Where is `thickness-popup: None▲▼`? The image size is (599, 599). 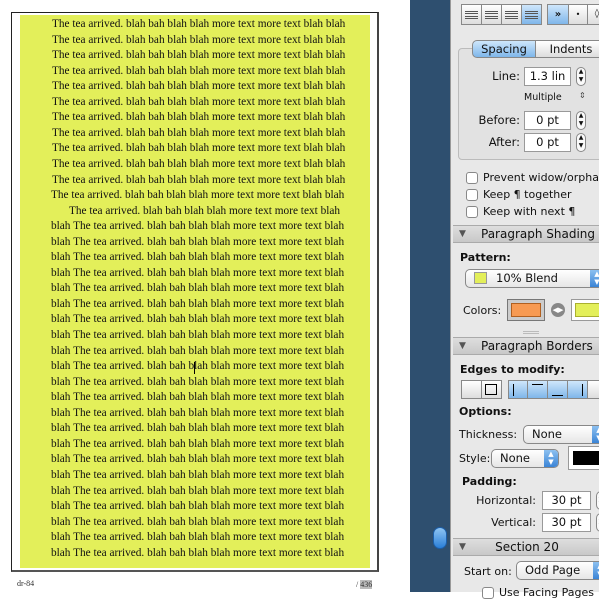
thickness-popup: None▲▼ is located at coordinates (561, 434).